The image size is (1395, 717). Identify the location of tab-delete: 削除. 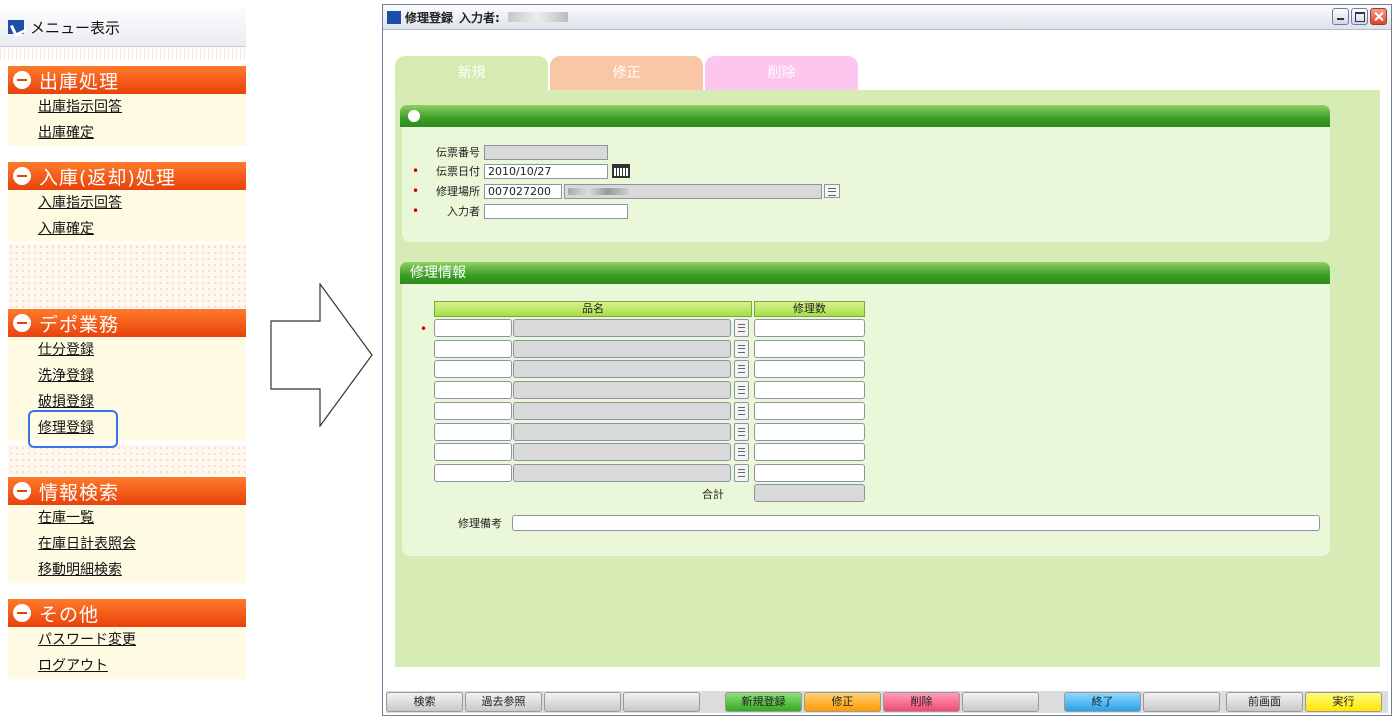
(781, 74).